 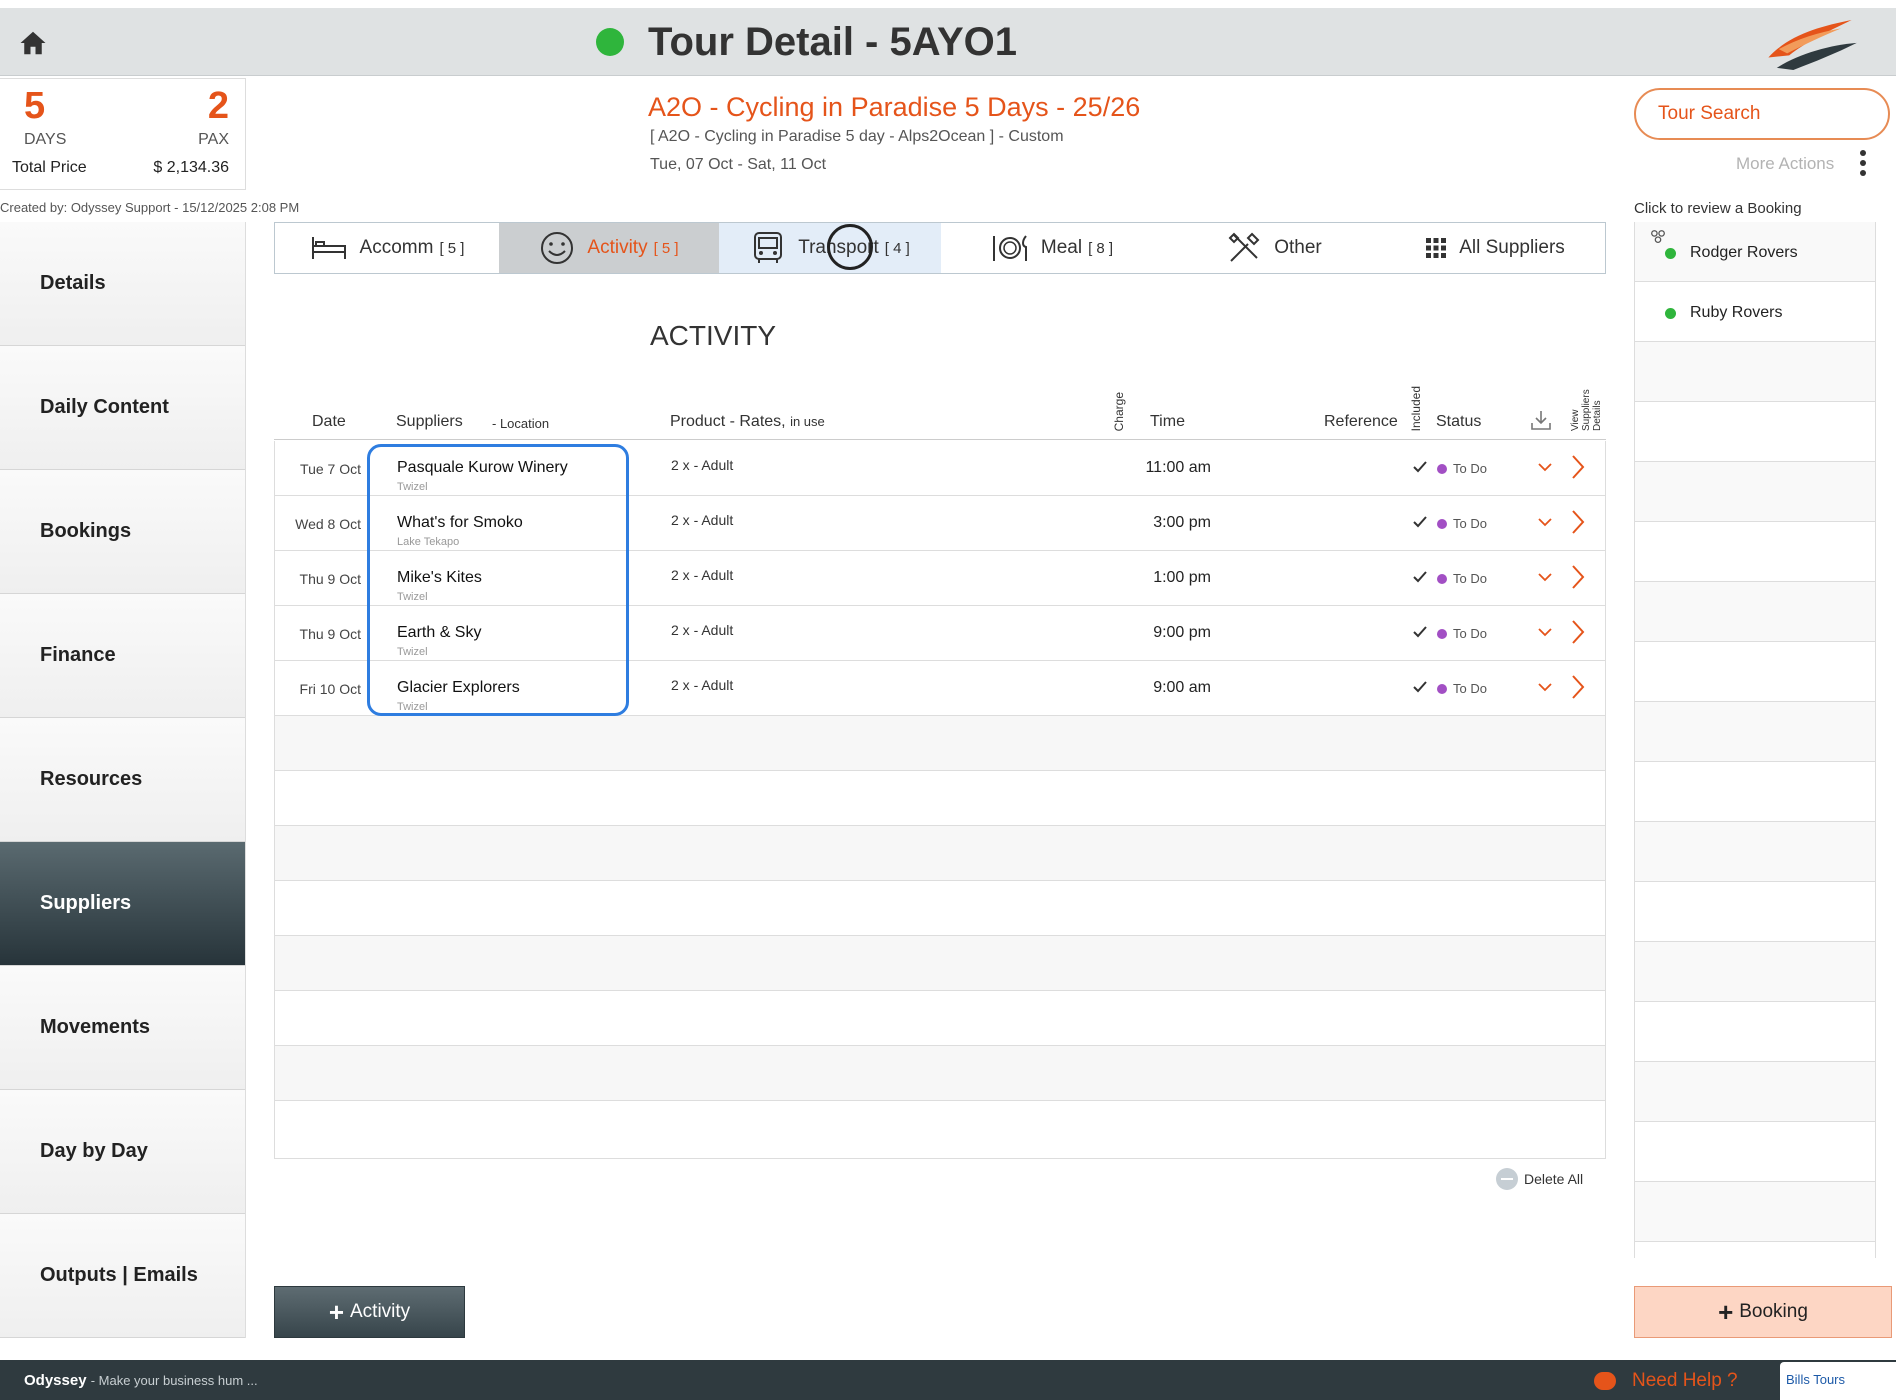 I want to click on sidebar-item-resources: Resources, so click(x=122, y=780).